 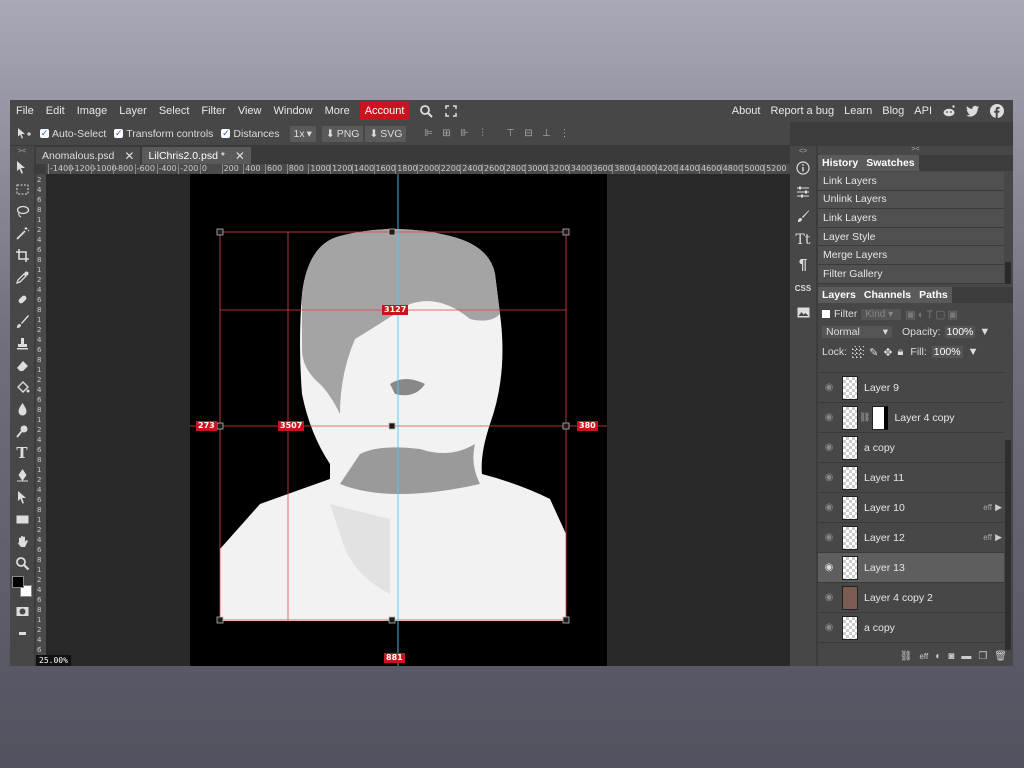 I want to click on align-right-icon: ⊪, so click(x=464, y=134).